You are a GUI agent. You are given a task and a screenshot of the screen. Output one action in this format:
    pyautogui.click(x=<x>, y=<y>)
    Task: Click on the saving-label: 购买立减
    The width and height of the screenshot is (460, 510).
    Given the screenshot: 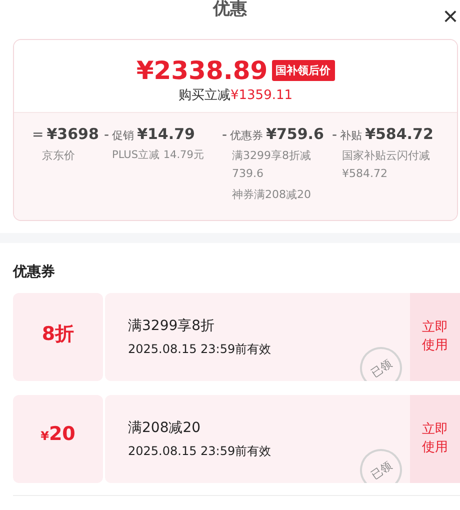 What is the action you would take?
    pyautogui.click(x=204, y=95)
    